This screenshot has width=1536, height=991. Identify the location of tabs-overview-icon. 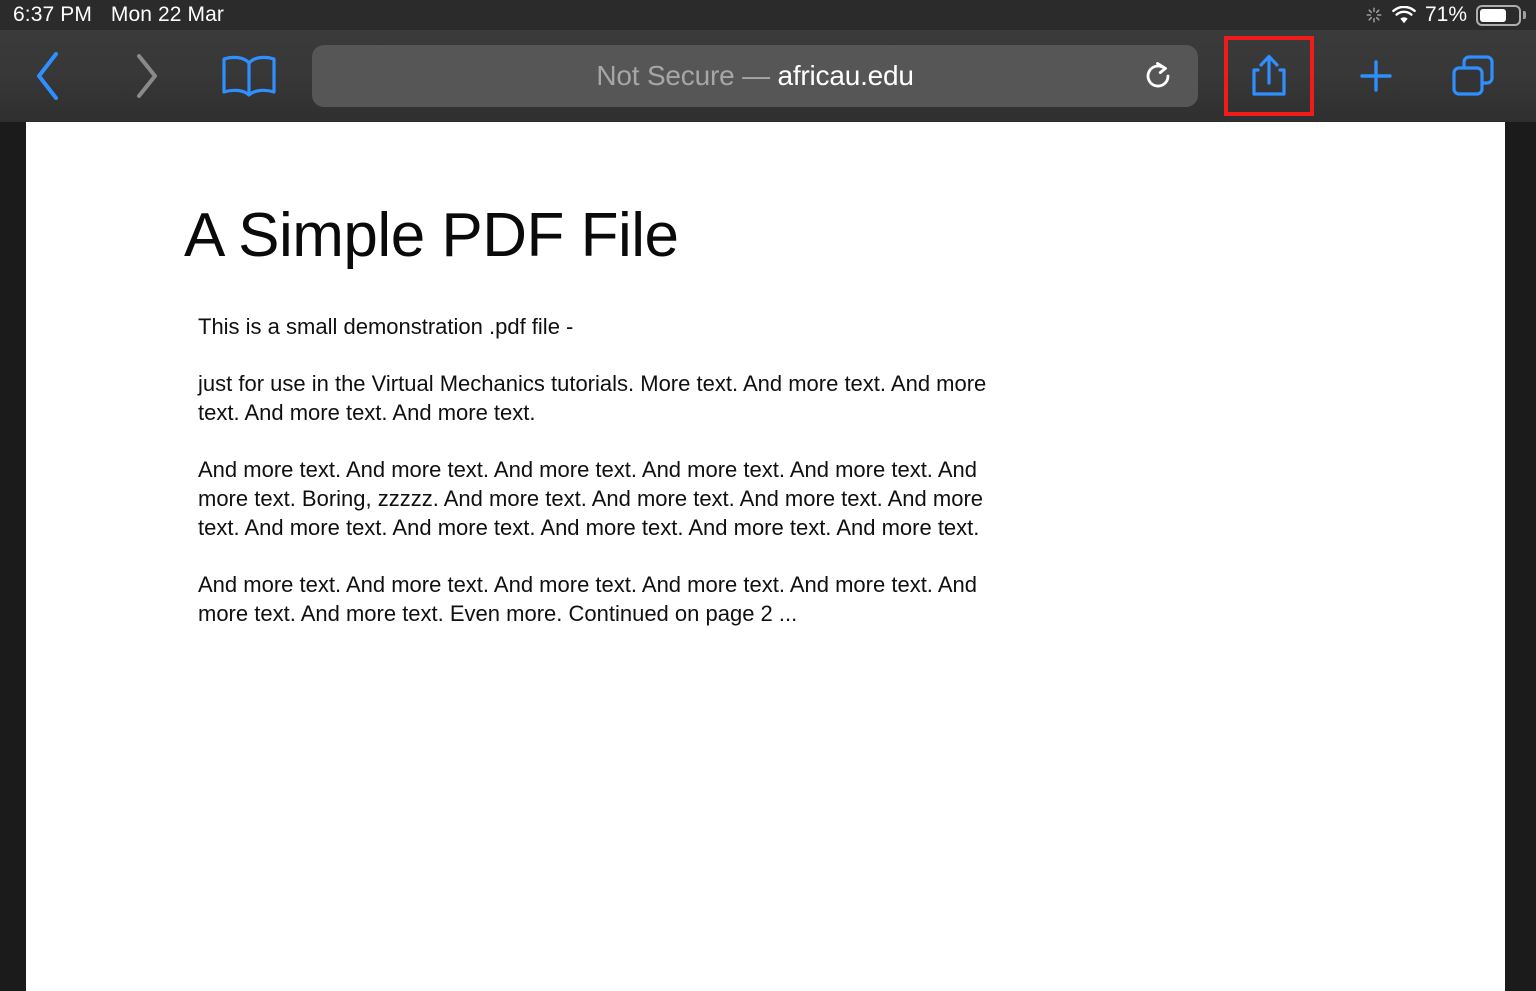
(1473, 75).